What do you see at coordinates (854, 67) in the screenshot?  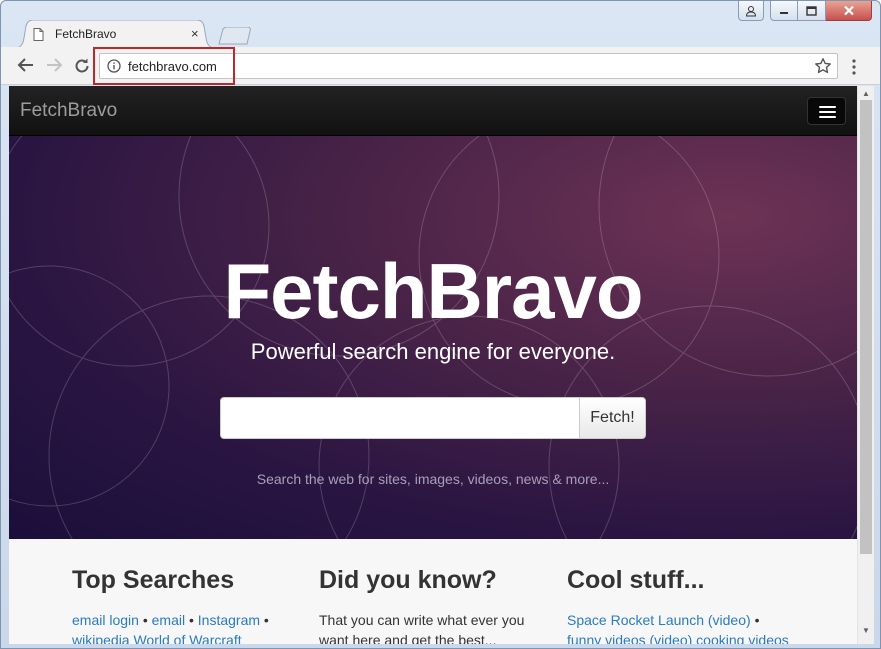 I see `browser-menu-icon` at bounding box center [854, 67].